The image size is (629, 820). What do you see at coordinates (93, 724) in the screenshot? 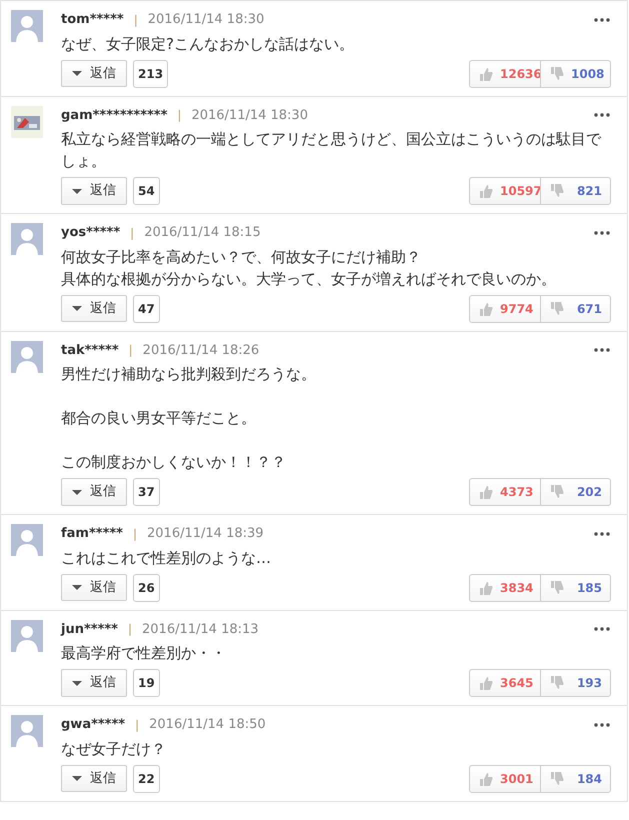
I see `user-name: gwa*****` at bounding box center [93, 724].